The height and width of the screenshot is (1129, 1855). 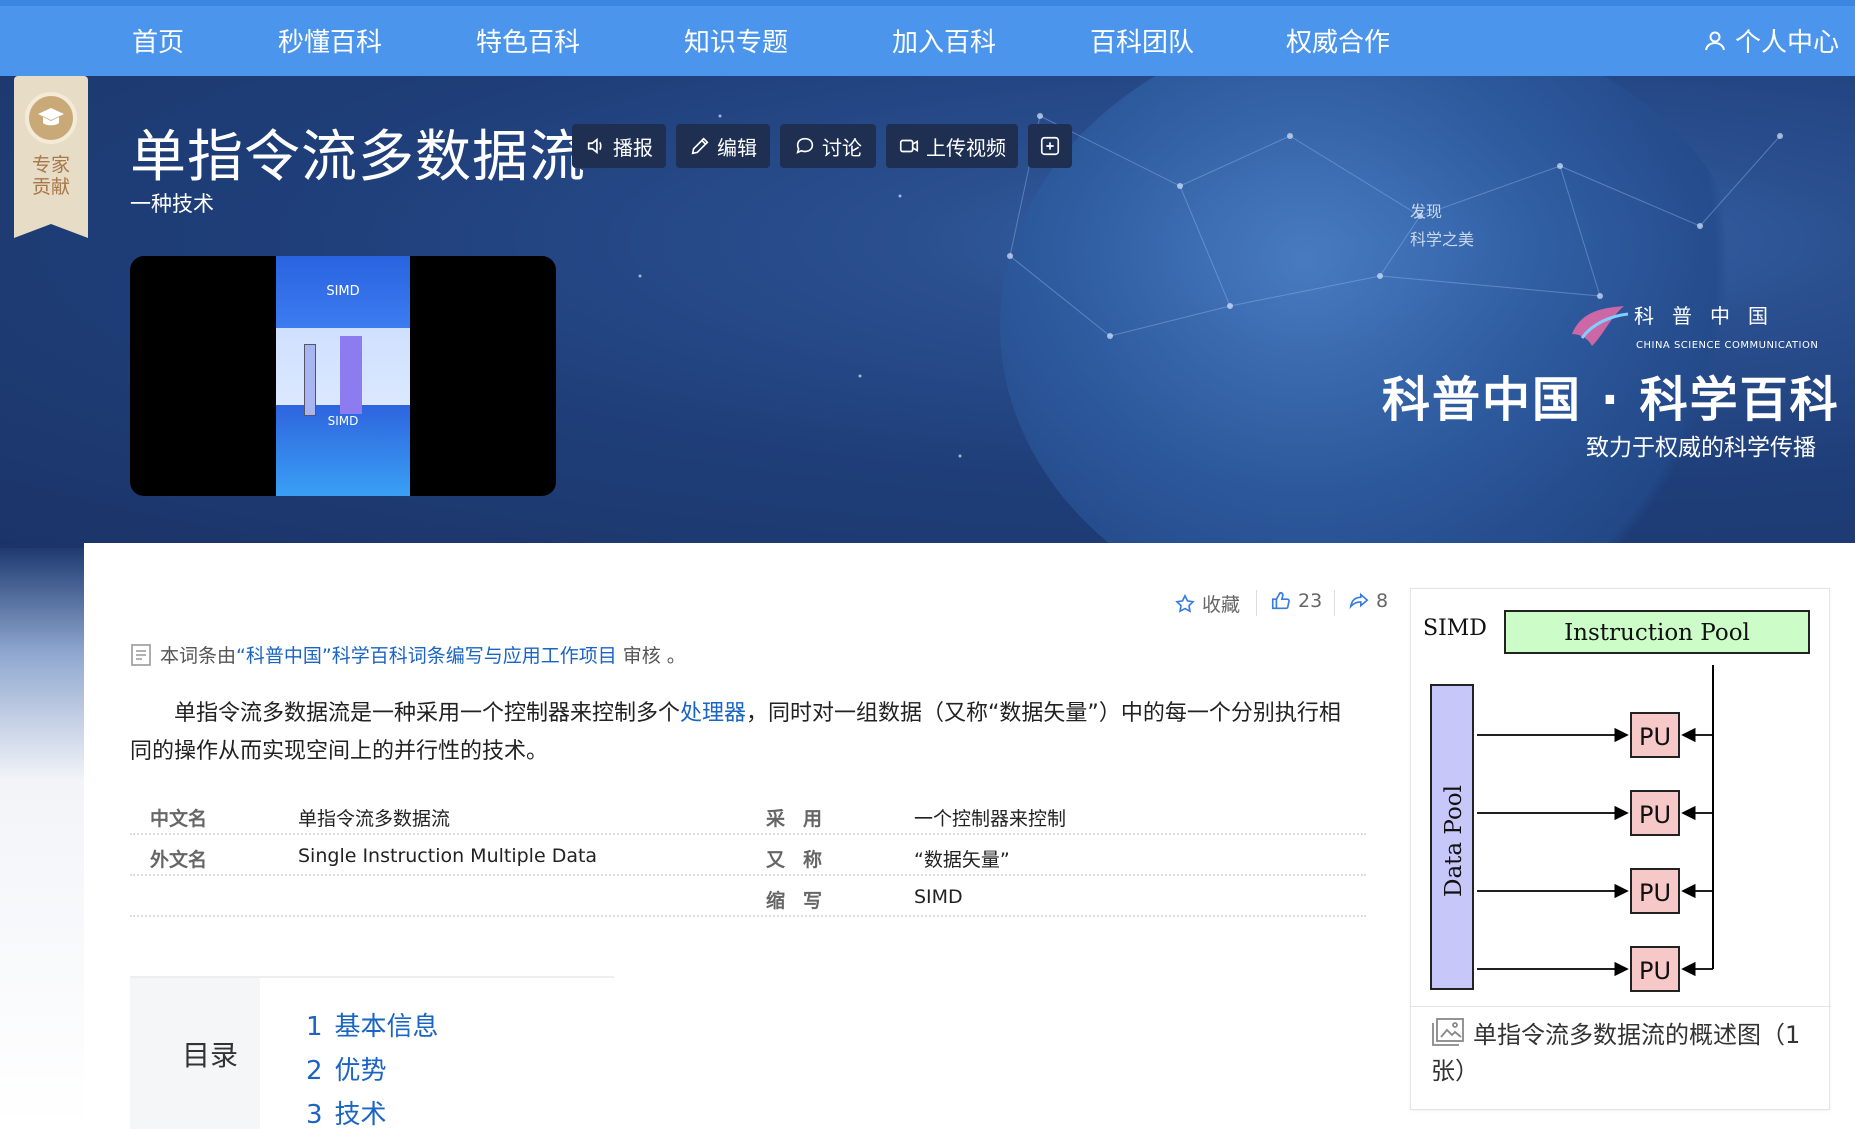 What do you see at coordinates (310, 380) in the screenshot?
I see `video-thumb-datapool` at bounding box center [310, 380].